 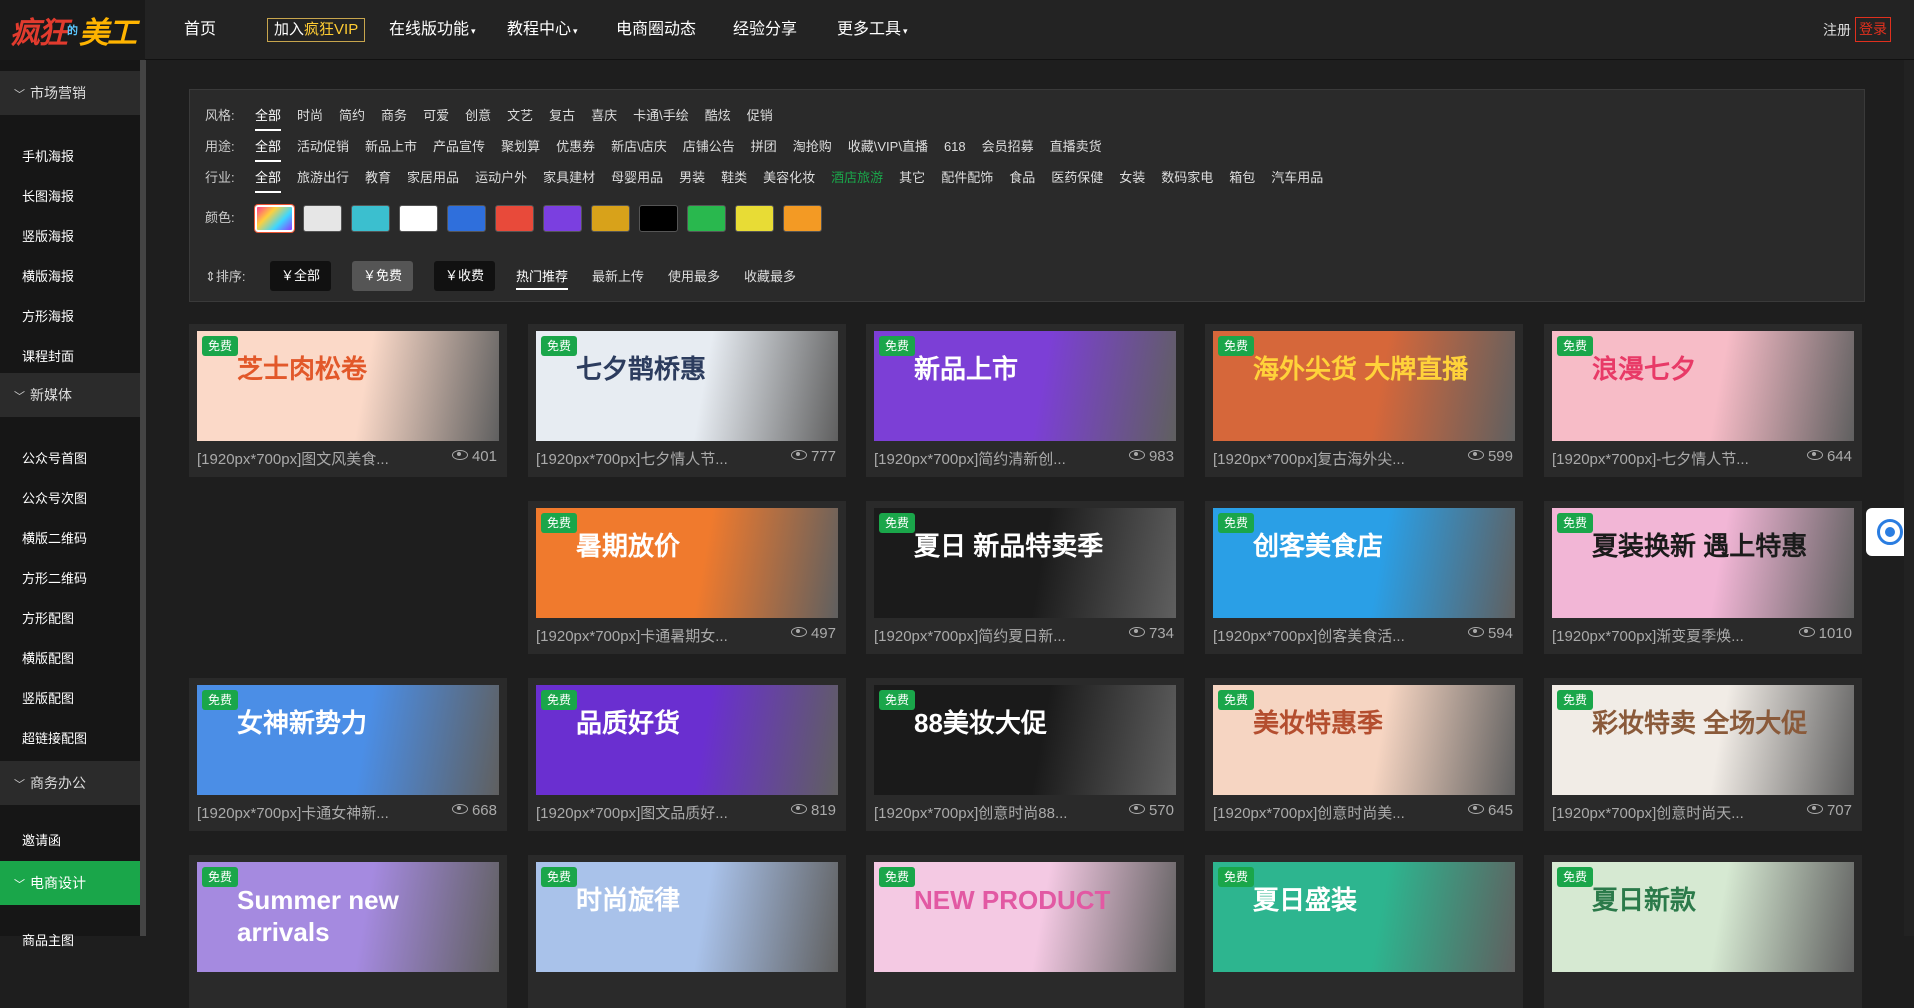 I want to click on template-thumbnail: 彩妆特卖 全场大促 免费, so click(x=1703, y=740).